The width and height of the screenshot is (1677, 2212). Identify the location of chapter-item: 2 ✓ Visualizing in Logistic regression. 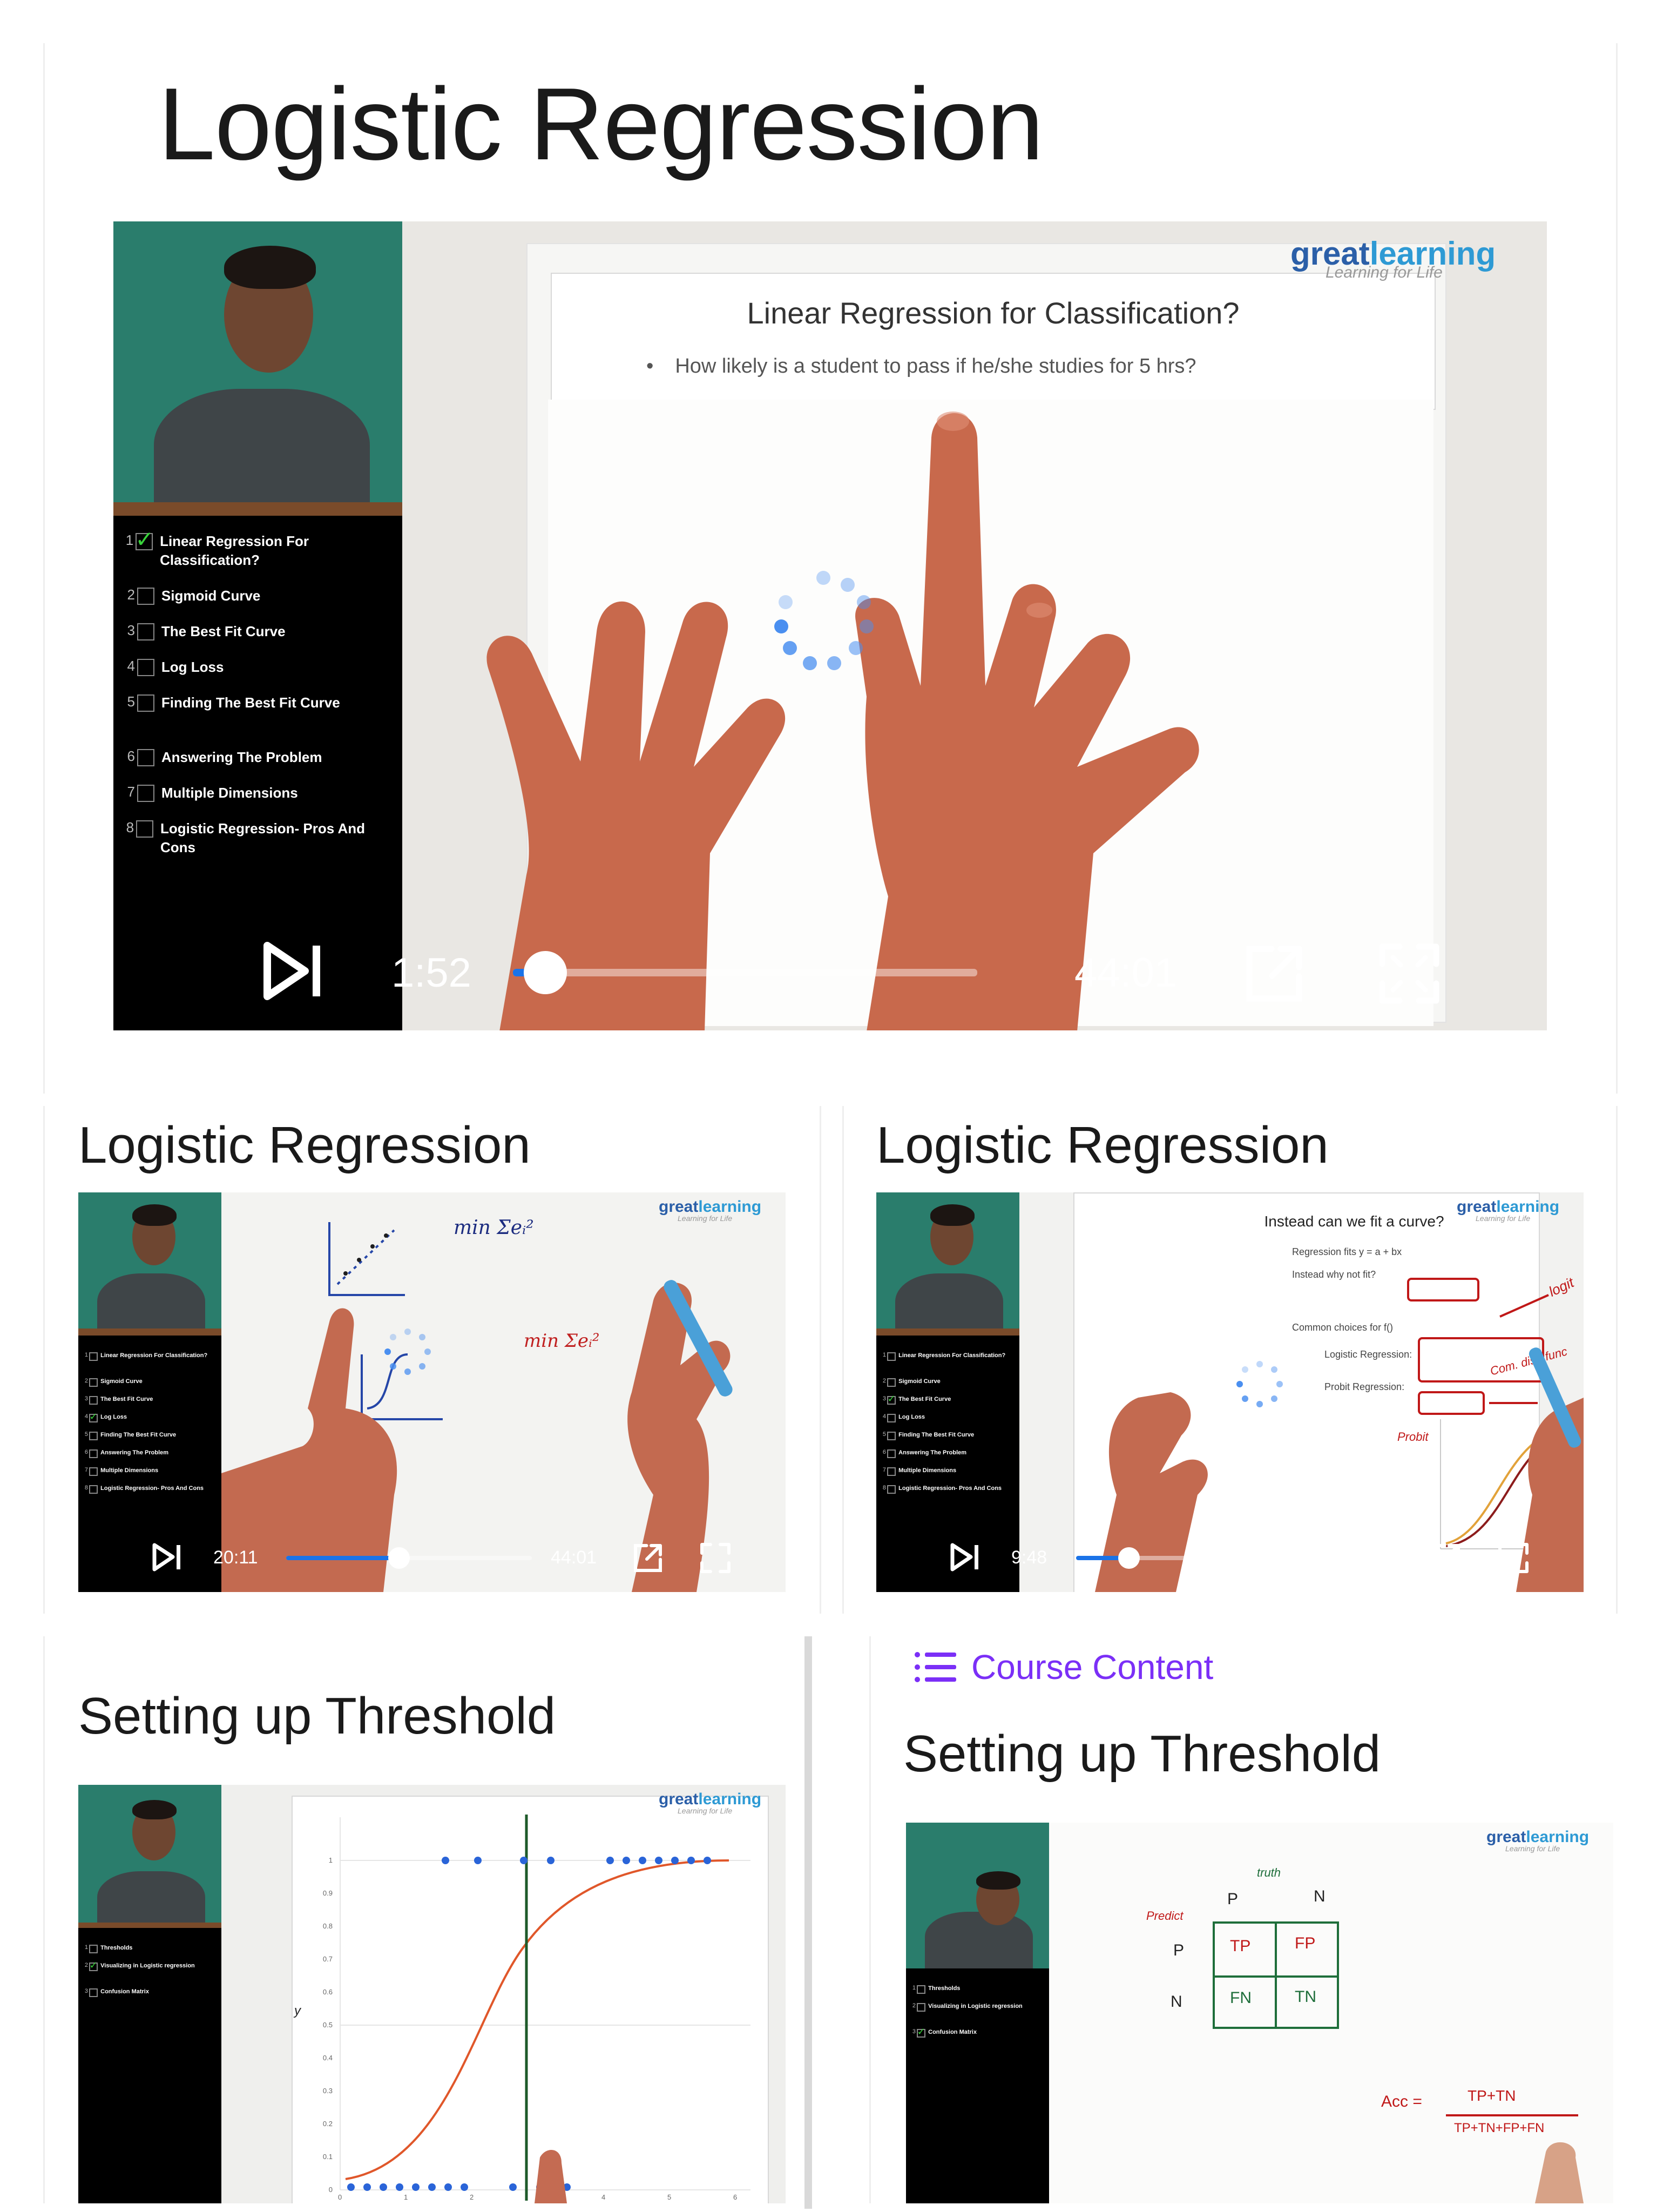
(149, 1965).